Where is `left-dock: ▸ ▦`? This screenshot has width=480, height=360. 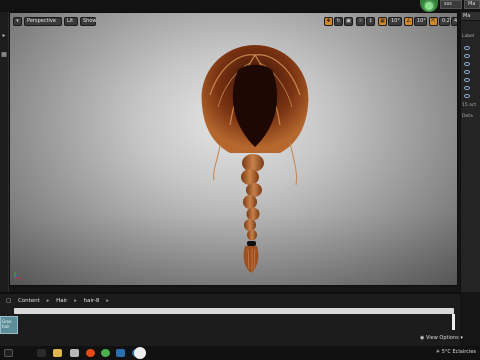 left-dock: ▸ ▦ is located at coordinates (4, 152).